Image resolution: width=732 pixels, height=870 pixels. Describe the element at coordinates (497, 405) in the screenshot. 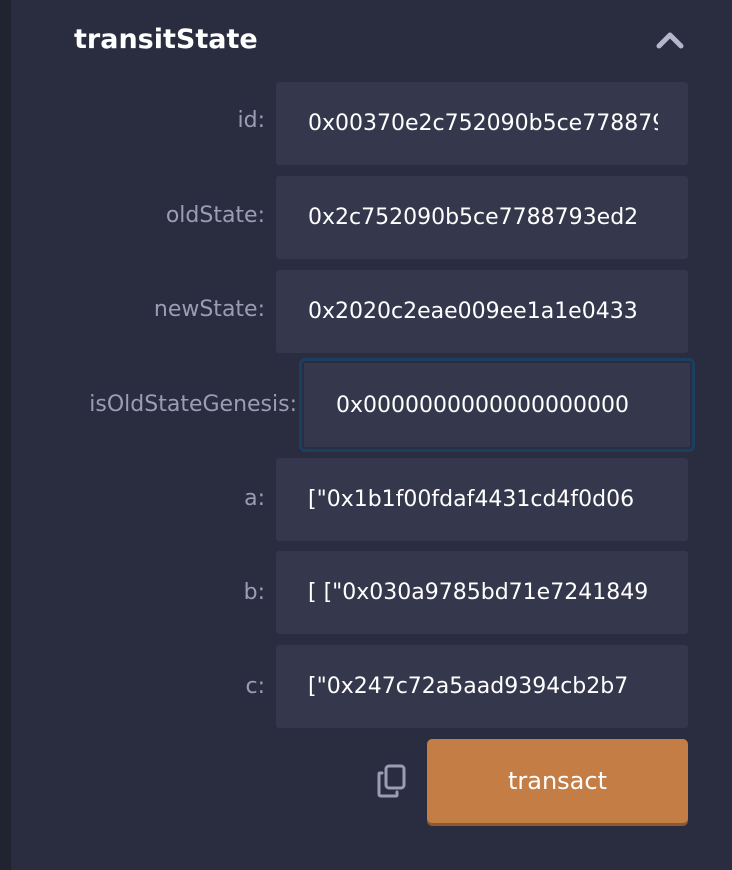

I see `isoldstategenesis-input` at that location.